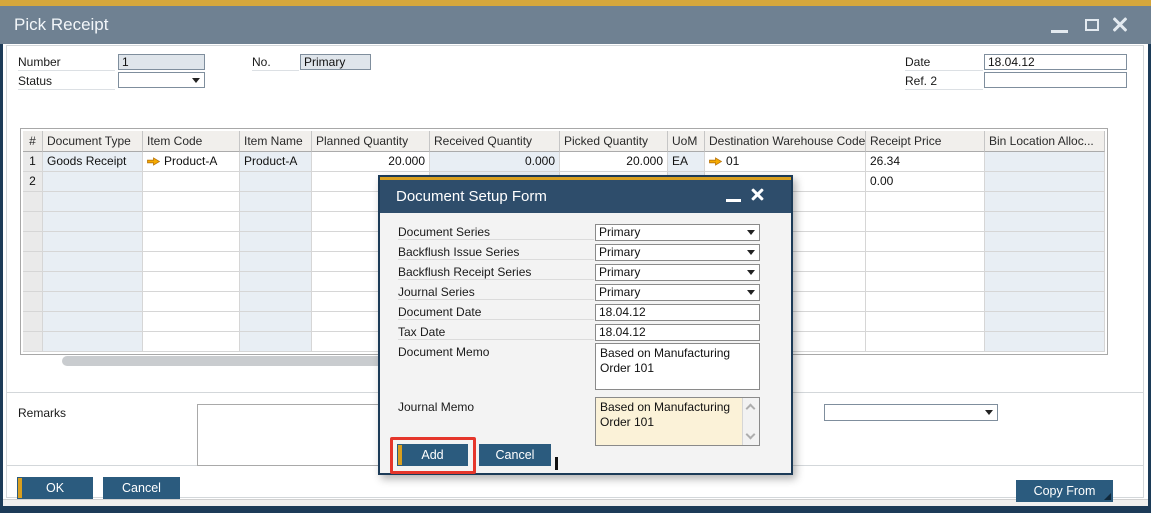 This screenshot has width=1151, height=513. Describe the element at coordinates (585, 196) in the screenshot. I see `dialog-titlebar: Document Setup Form` at that location.